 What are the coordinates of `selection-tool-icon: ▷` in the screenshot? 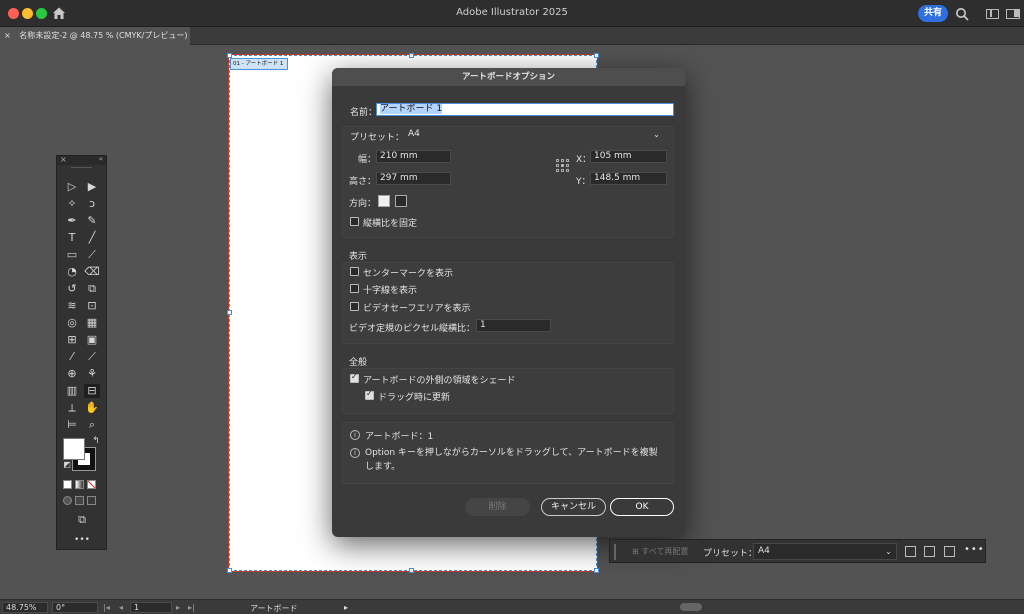 It's located at (72, 187).